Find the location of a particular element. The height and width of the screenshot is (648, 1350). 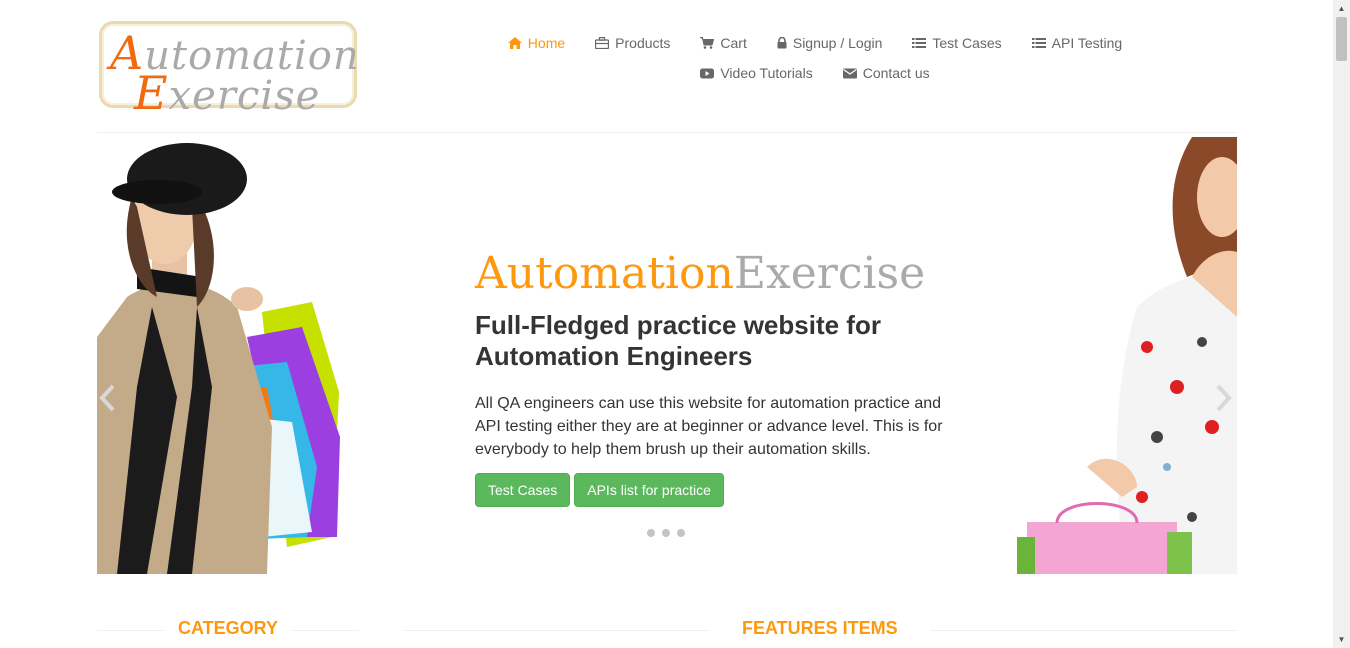

features-divider-left is located at coordinates (556, 630).